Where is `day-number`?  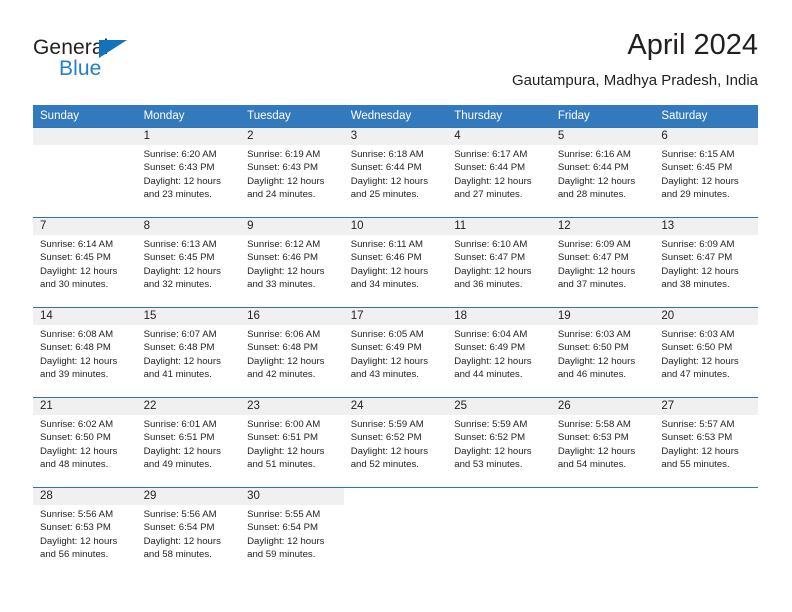
day-number is located at coordinates (85, 136).